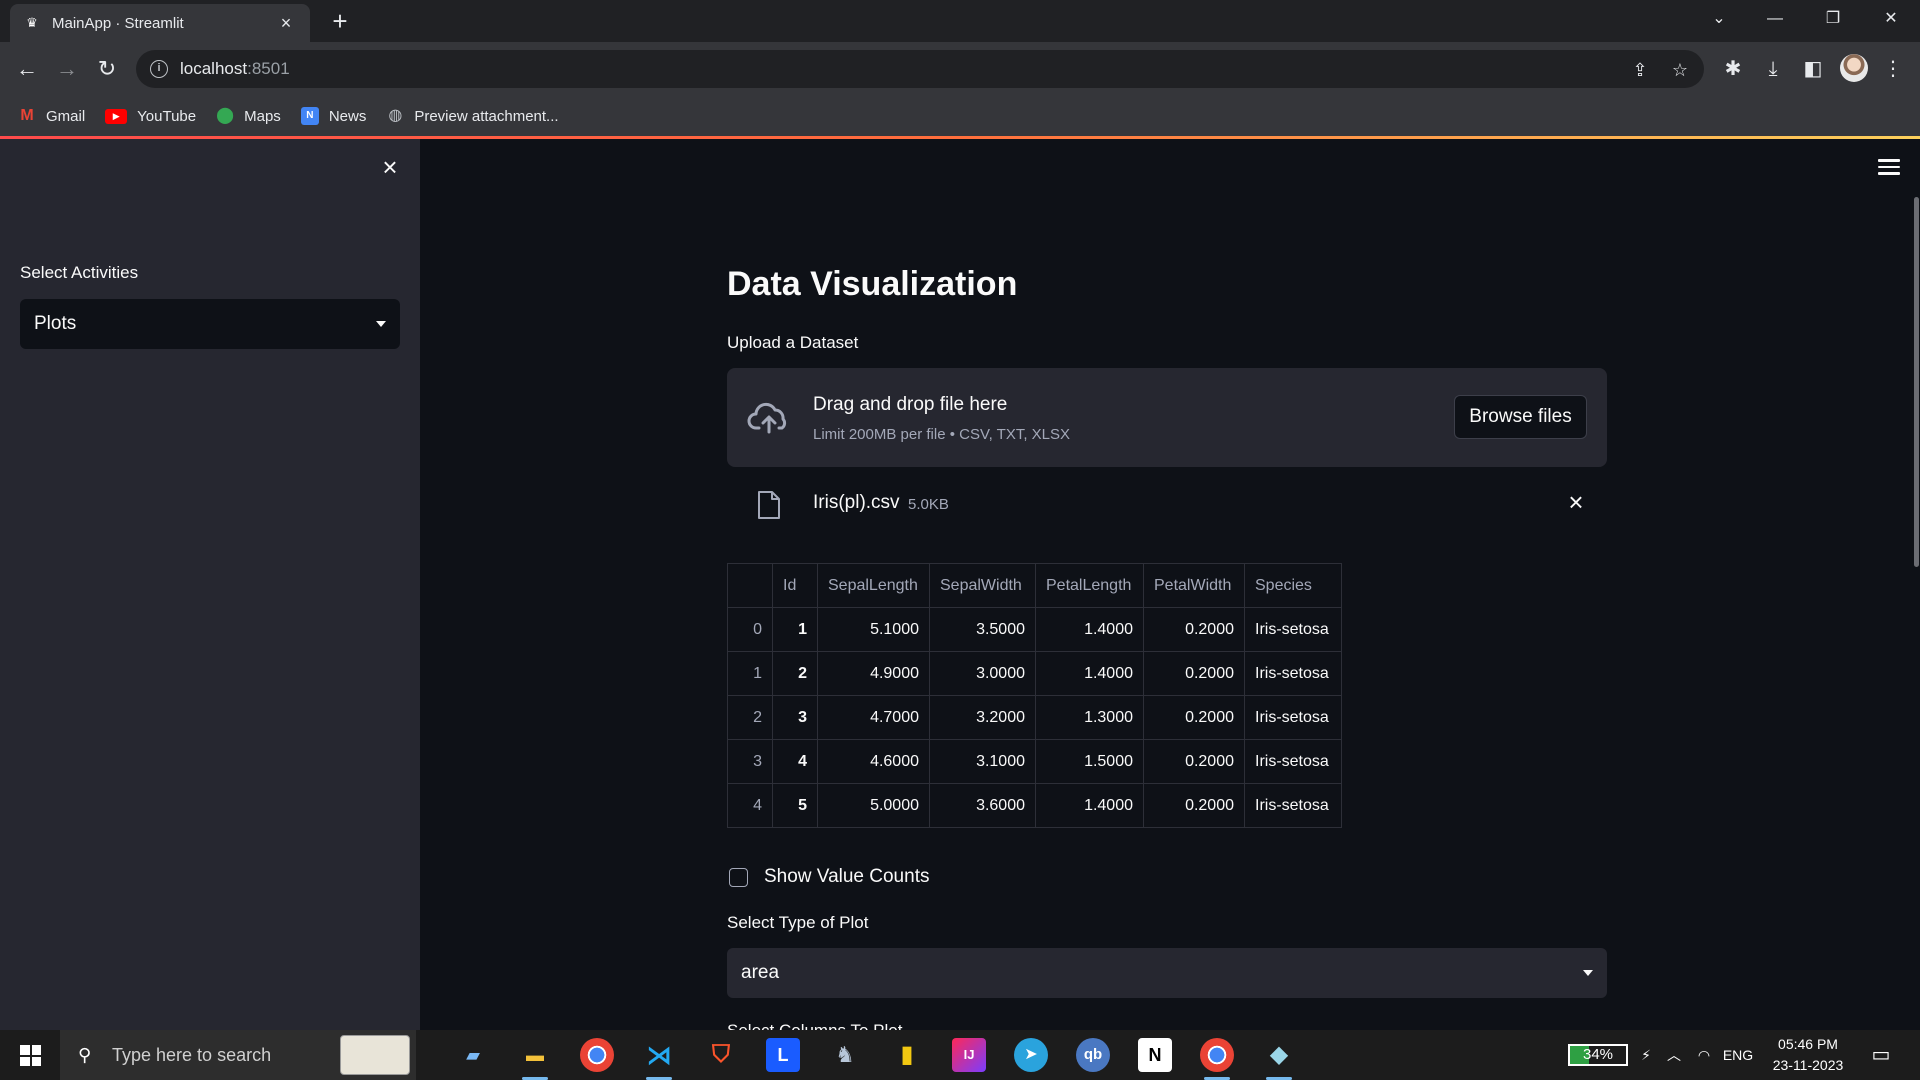  I want to click on reload-button: ↻, so click(107, 69).